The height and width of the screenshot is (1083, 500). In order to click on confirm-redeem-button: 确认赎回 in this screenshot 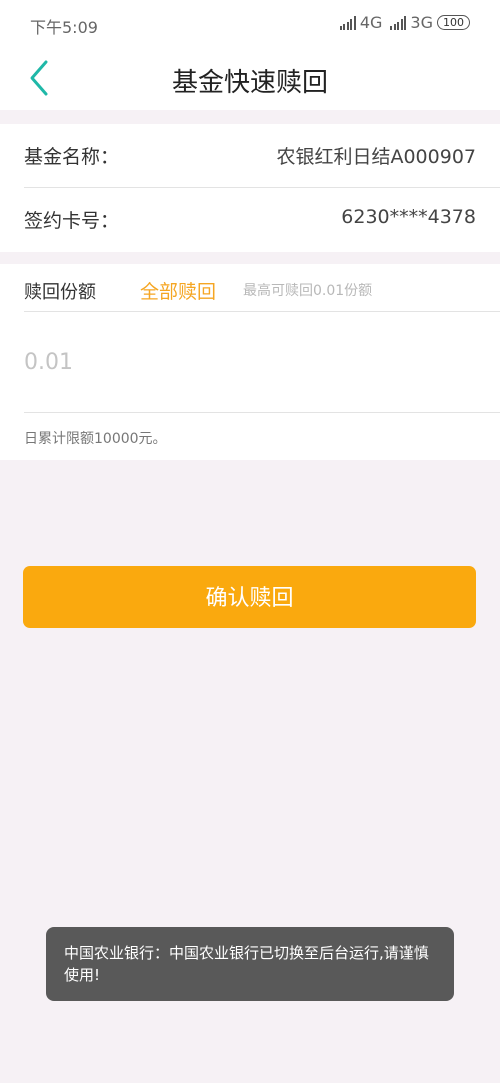, I will do `click(249, 597)`.